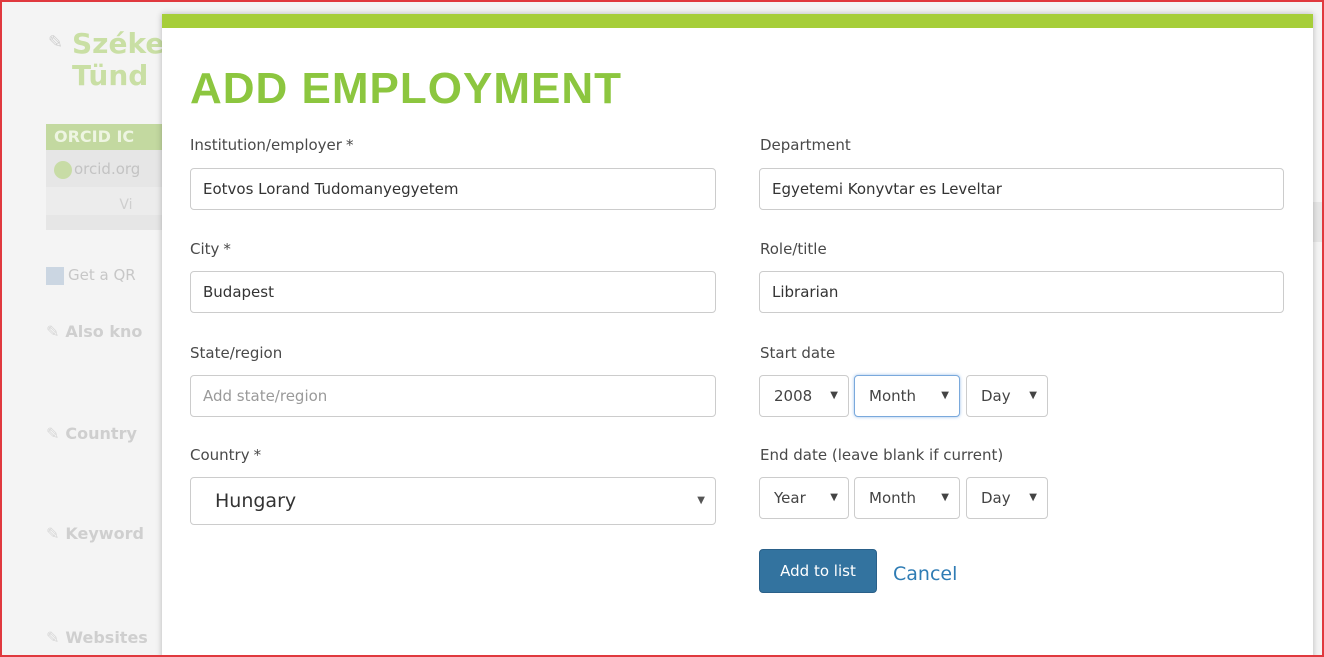 This screenshot has width=1324, height=657. Describe the element at coordinates (882, 455) in the screenshot. I see `end-date-label: End date (leave blank if current)` at that location.